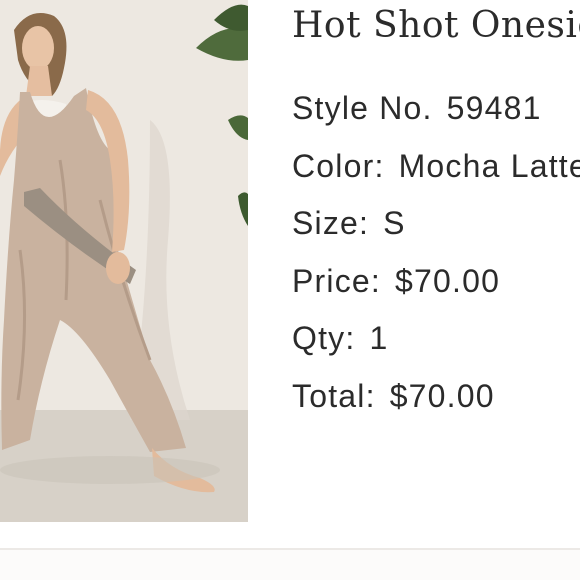 The height and width of the screenshot is (580, 580). I want to click on size-label: Size:, so click(331, 223).